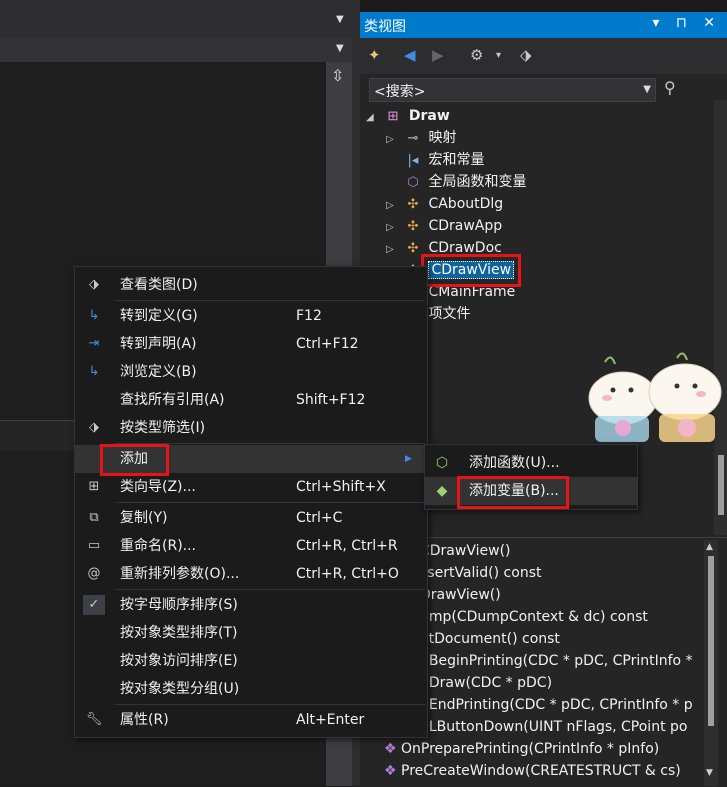  Describe the element at coordinates (465, 551) in the screenshot. I see `member-item: CDrawView()` at that location.